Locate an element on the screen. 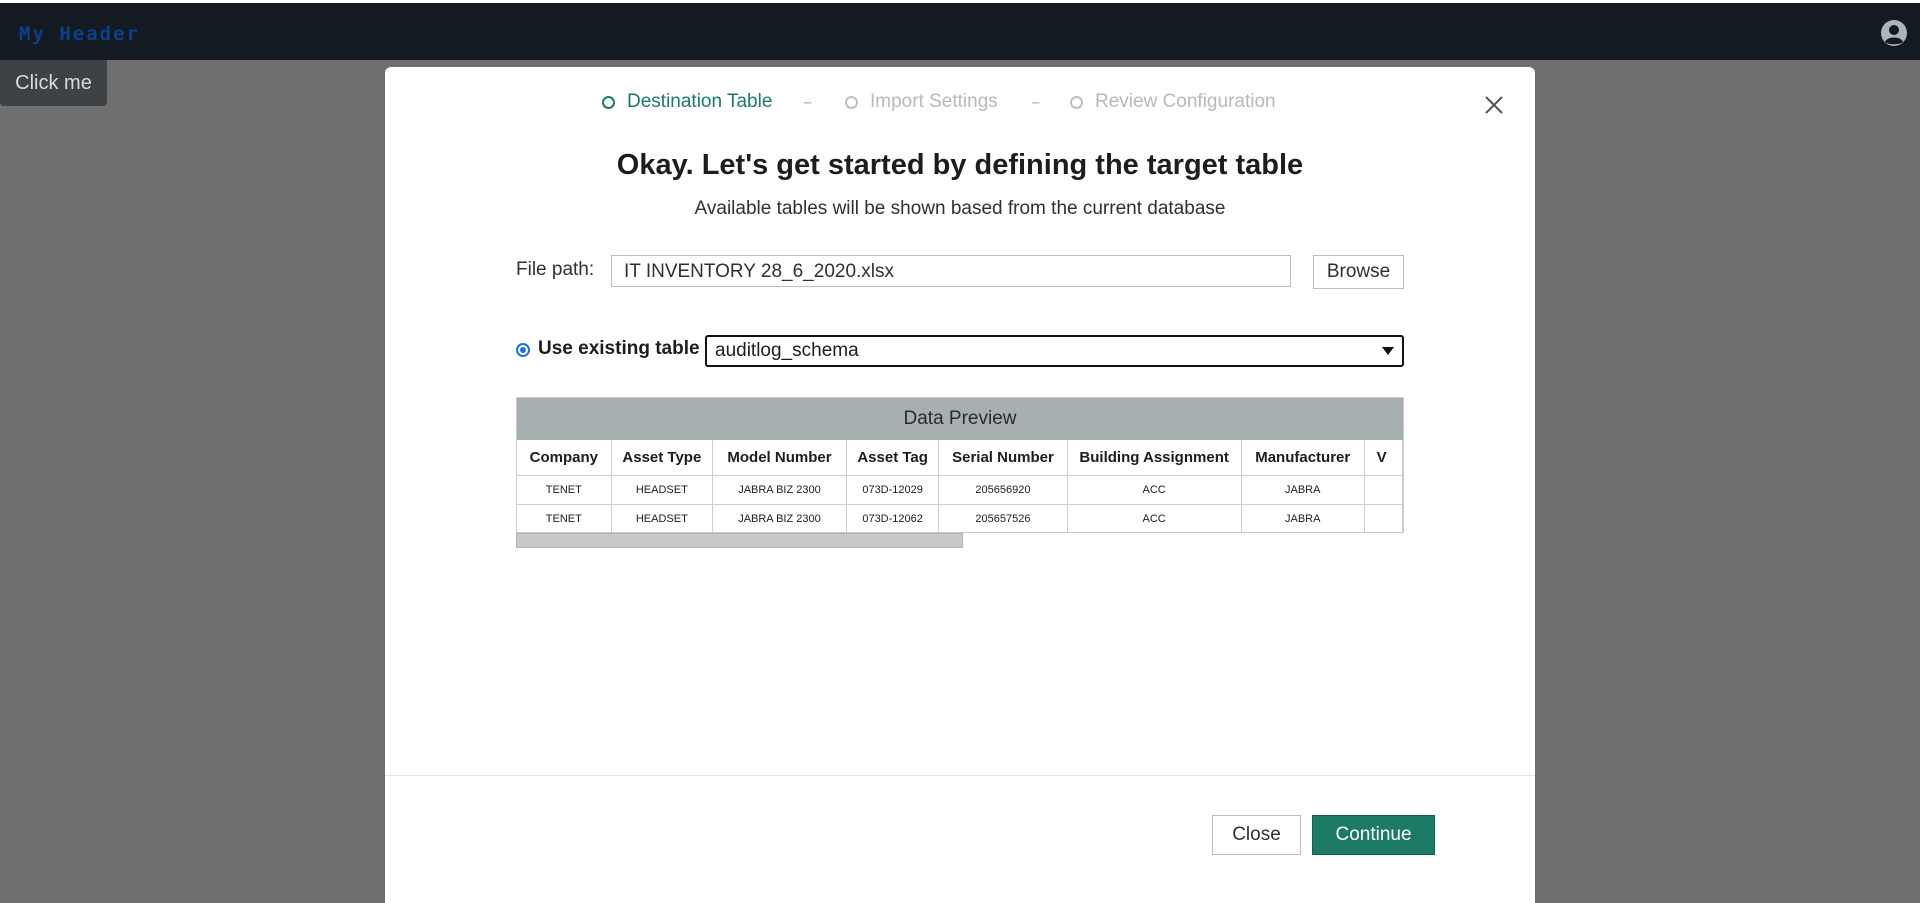 The image size is (1920, 903). preview-horizontal-scrollbar is located at coordinates (960, 540).